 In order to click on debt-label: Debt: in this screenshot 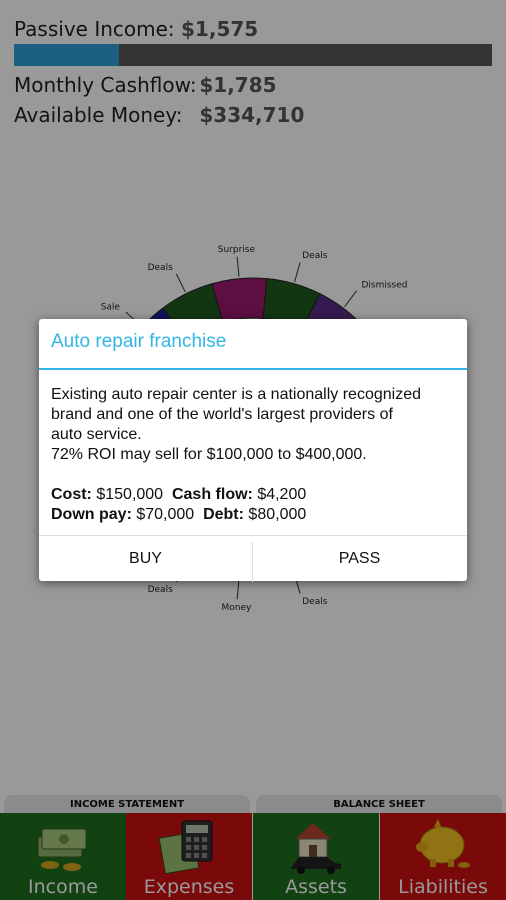, I will do `click(223, 514)`.